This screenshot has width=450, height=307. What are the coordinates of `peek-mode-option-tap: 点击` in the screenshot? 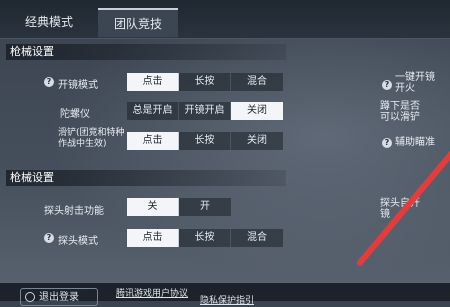 It's located at (153, 238).